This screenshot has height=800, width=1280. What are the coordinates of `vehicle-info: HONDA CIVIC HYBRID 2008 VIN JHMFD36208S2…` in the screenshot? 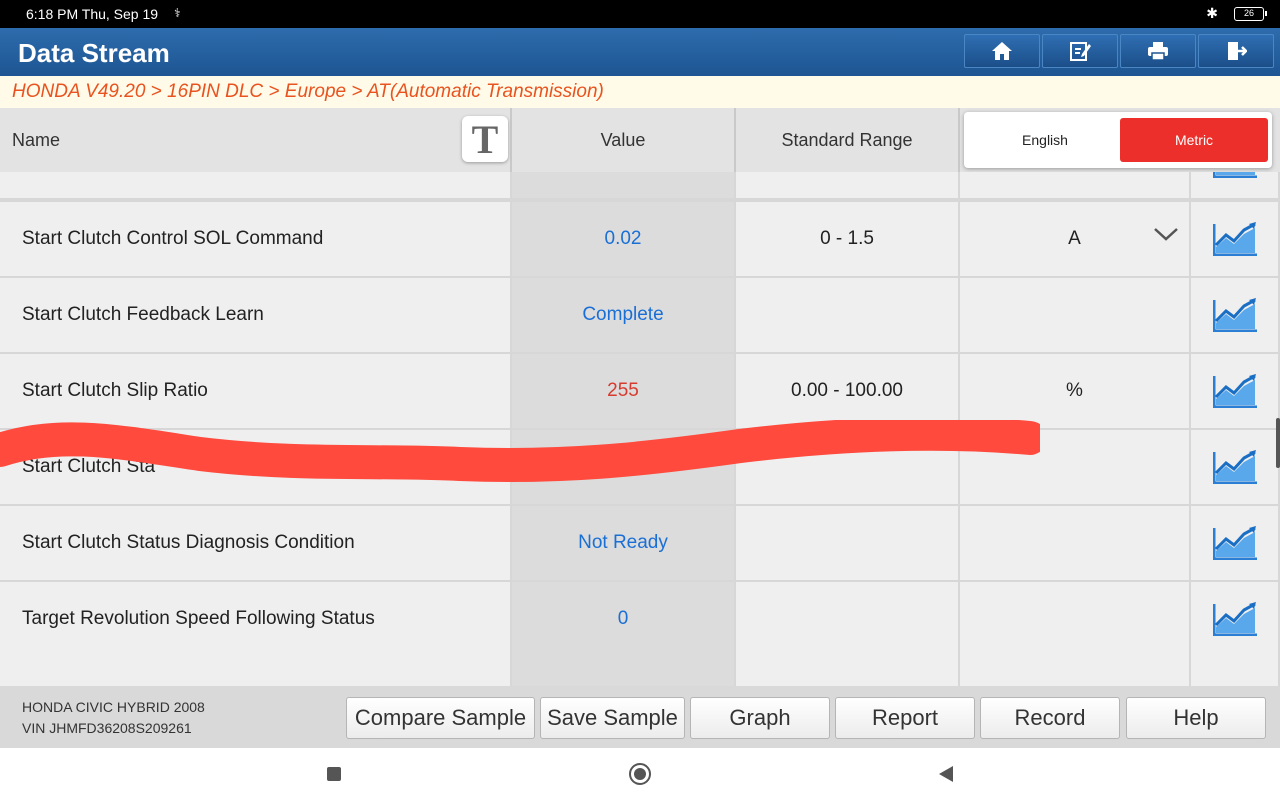 It's located at (113, 718).